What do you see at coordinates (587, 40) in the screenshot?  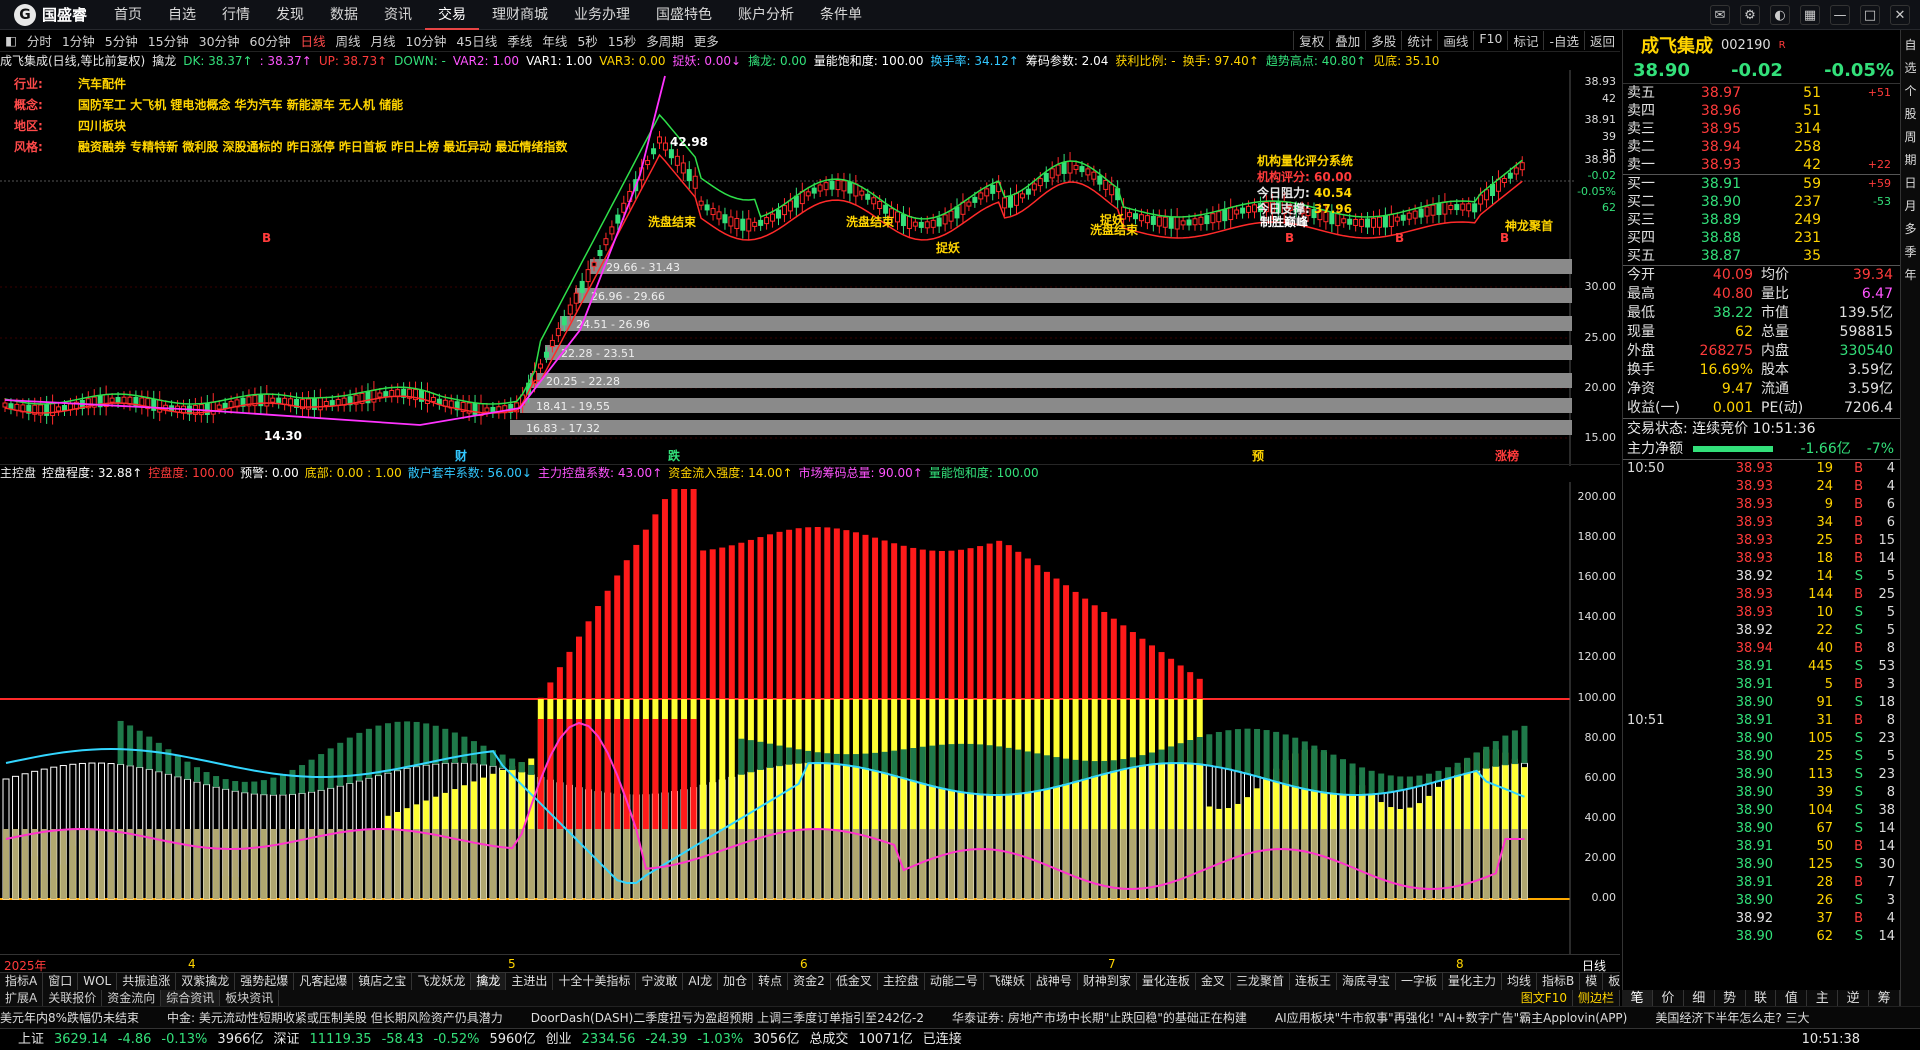 I see `period-13: 5秒` at bounding box center [587, 40].